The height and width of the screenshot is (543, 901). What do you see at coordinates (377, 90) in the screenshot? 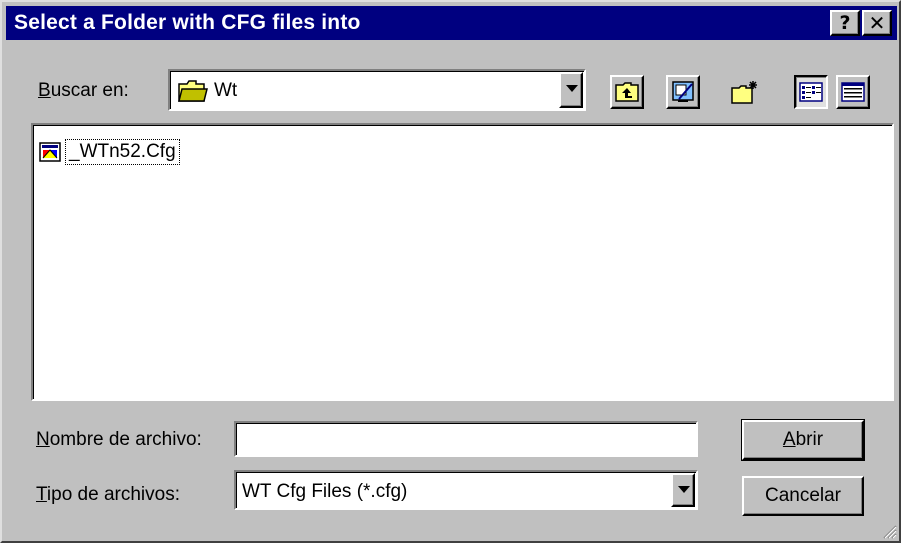
I see `look-in-dropdown: Wt` at bounding box center [377, 90].